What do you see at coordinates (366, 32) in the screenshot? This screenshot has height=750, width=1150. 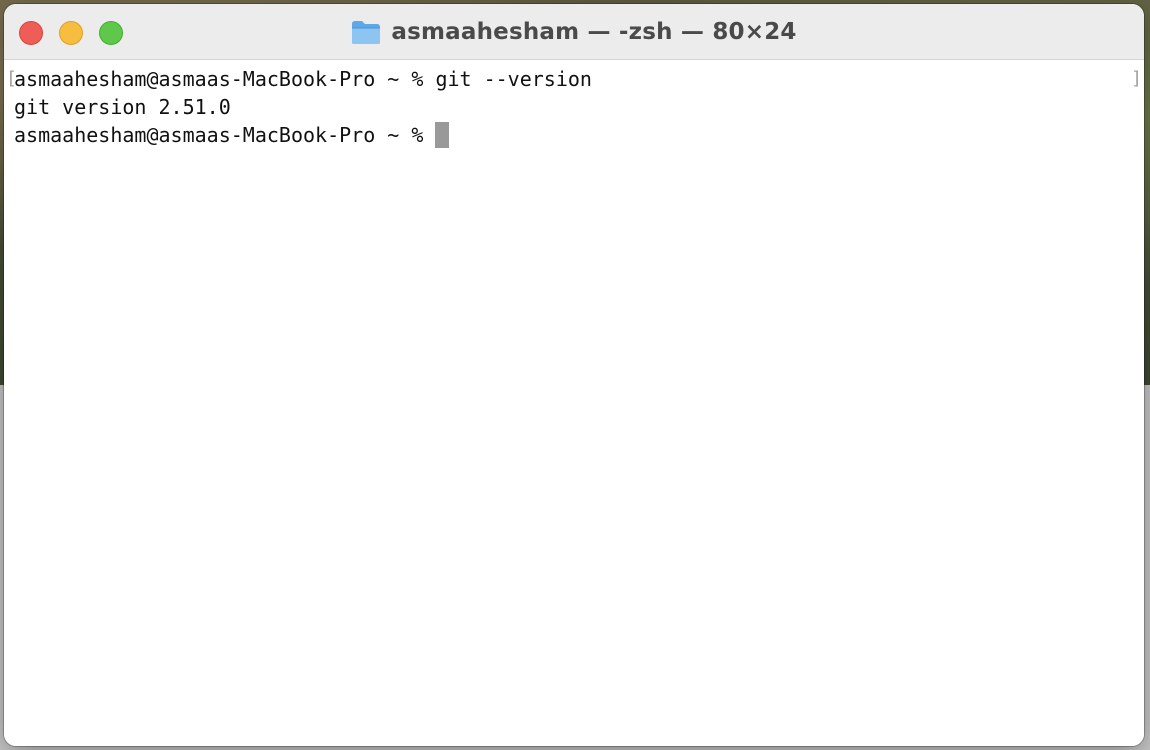 I see `folder-icon` at bounding box center [366, 32].